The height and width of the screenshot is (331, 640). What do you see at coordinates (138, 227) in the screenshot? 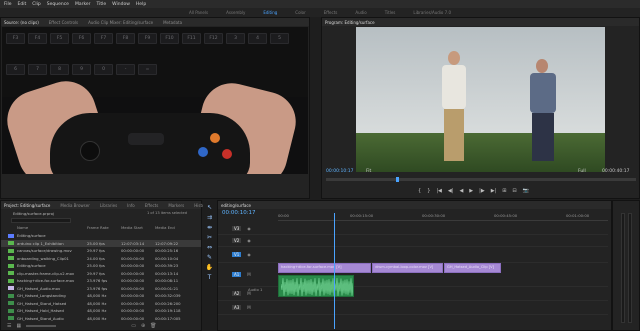
I see `column-header: Media Start` at bounding box center [138, 227].